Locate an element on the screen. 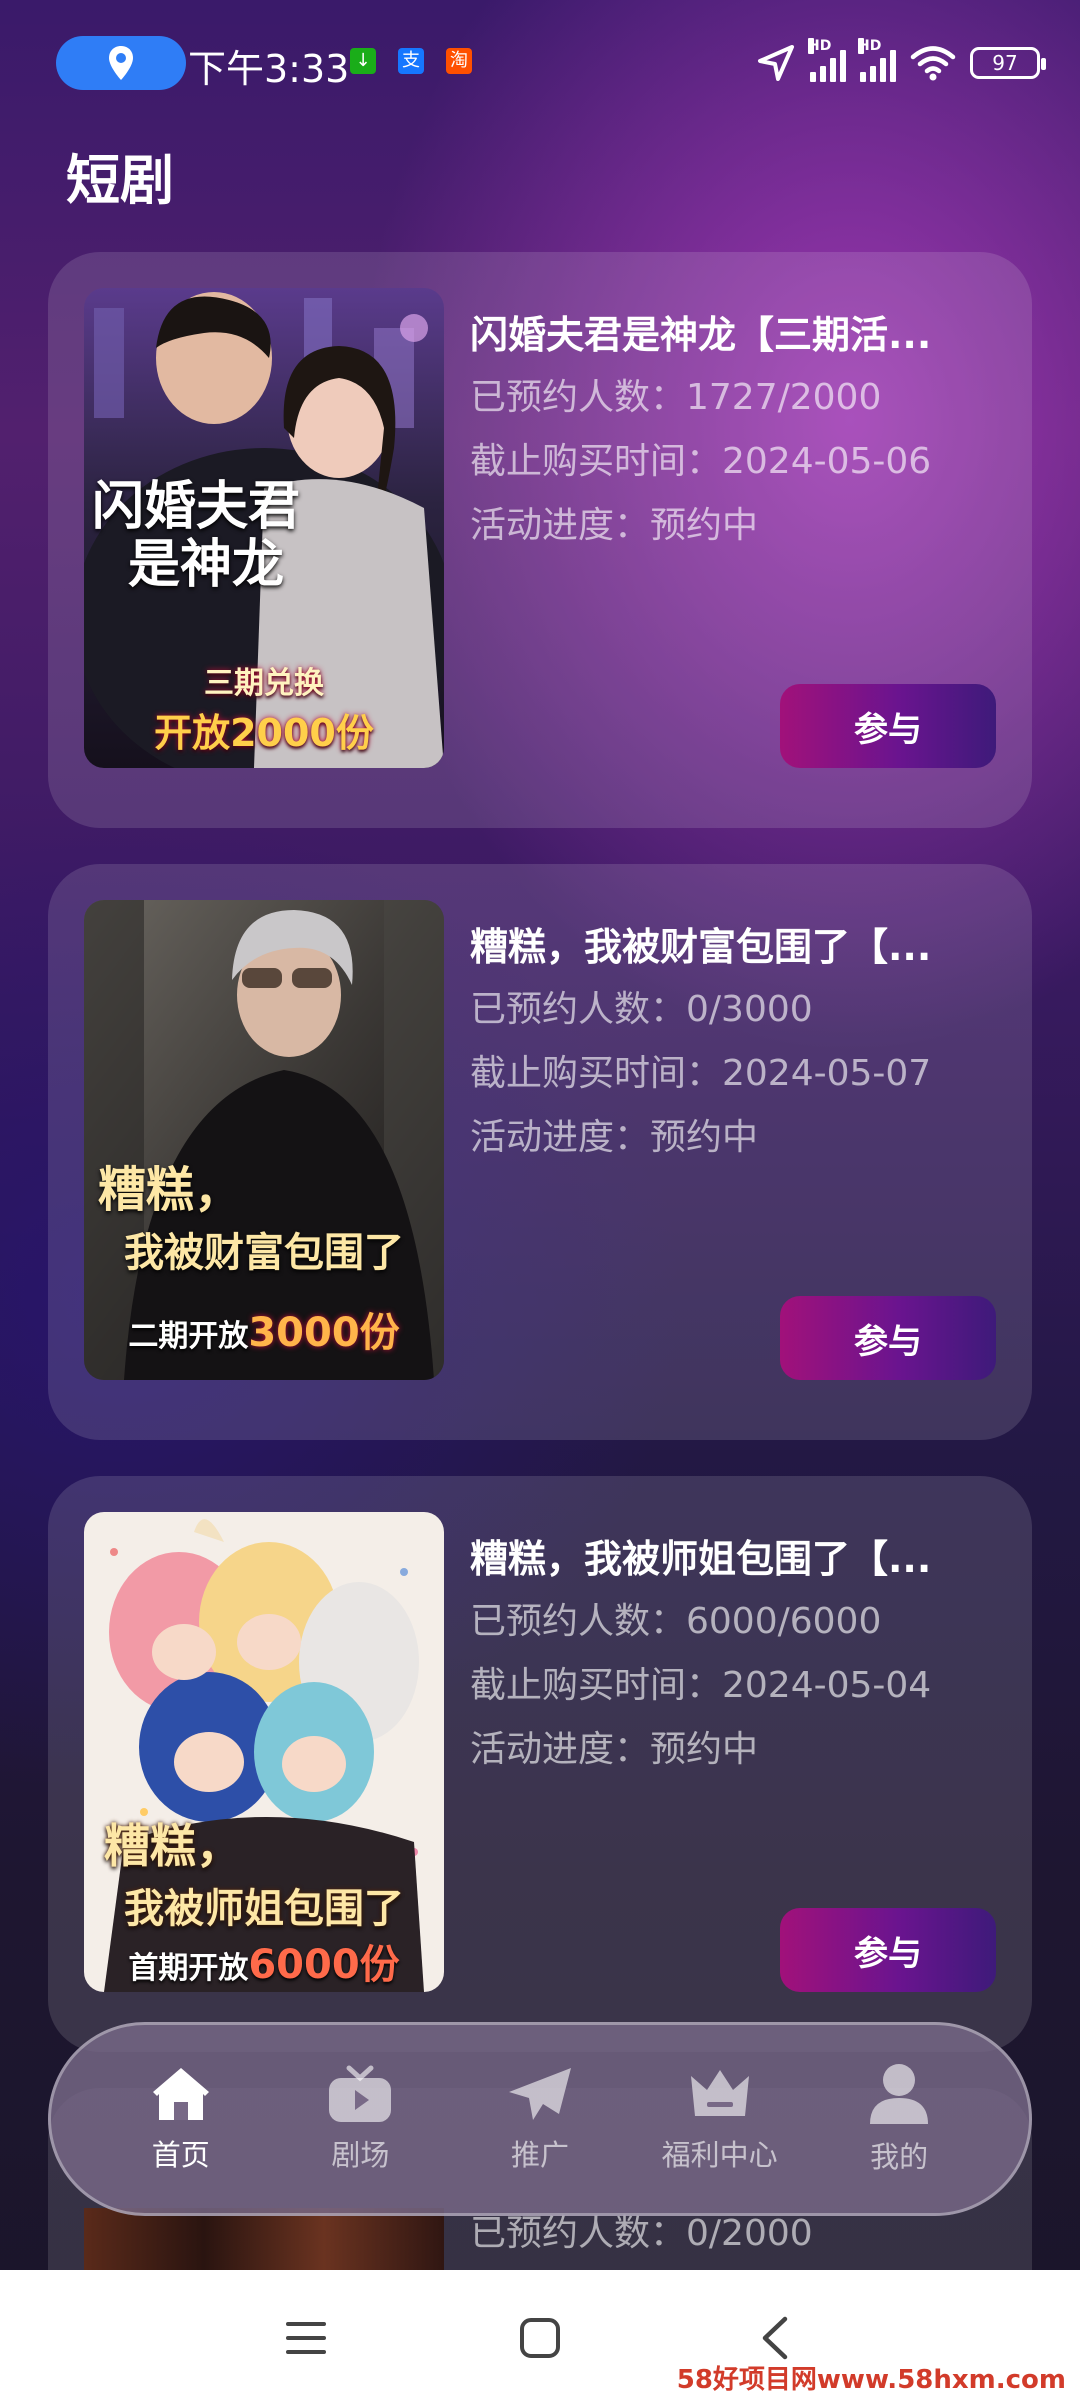 Image resolution: width=1080 pixels, height=2400 pixels. poster-tag: 首期开放6000份 is located at coordinates (264, 1965).